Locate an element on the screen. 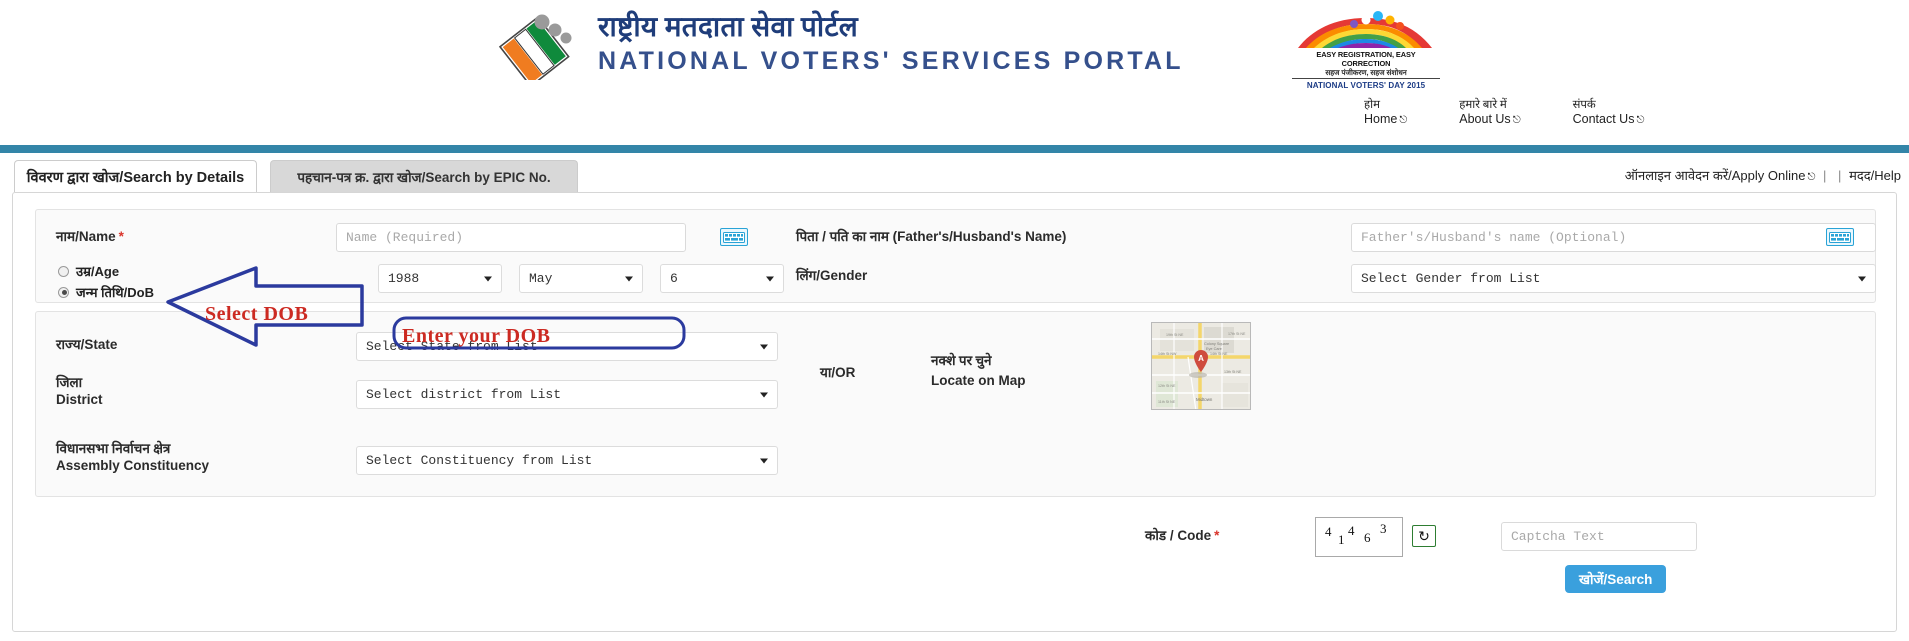 The width and height of the screenshot is (1909, 641). age-radio-label: उम्र/Age is located at coordinates (98, 271).